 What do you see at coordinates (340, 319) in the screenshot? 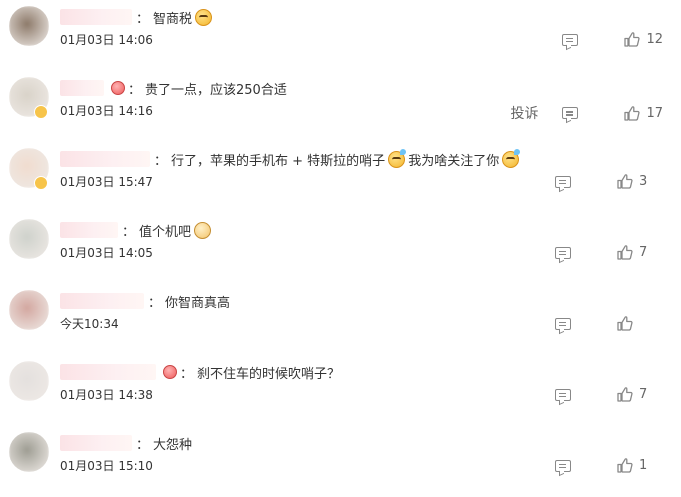
I see `comment-item: 白水的很酷的人：你智商真高今天10:34` at bounding box center [340, 319].